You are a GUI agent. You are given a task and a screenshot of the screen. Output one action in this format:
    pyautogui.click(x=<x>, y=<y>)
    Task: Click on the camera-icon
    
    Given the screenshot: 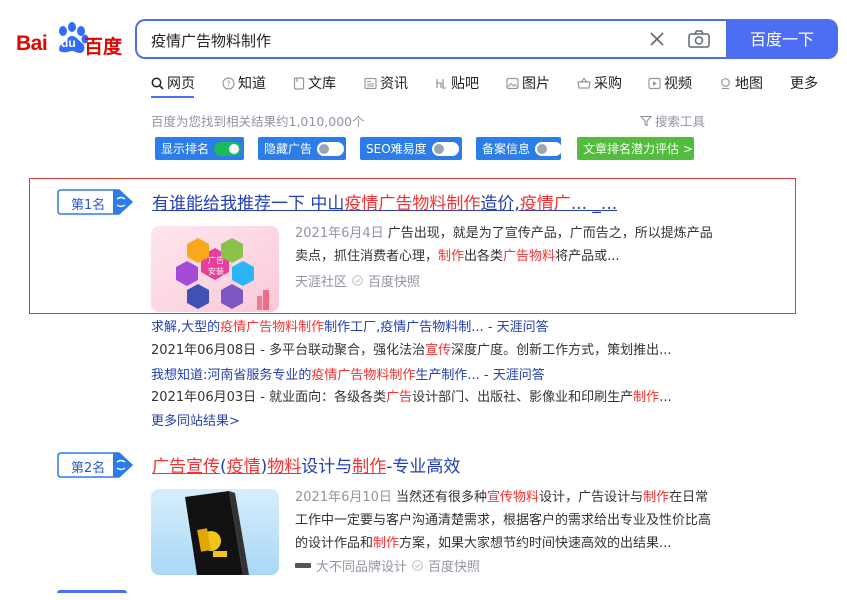 What is the action you would take?
    pyautogui.click(x=699, y=39)
    